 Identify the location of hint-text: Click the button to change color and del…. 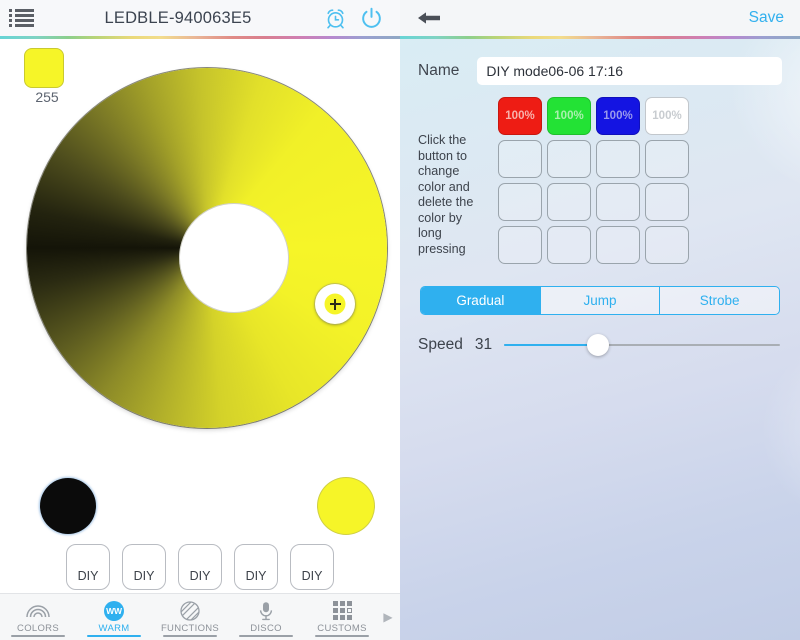
(446, 194).